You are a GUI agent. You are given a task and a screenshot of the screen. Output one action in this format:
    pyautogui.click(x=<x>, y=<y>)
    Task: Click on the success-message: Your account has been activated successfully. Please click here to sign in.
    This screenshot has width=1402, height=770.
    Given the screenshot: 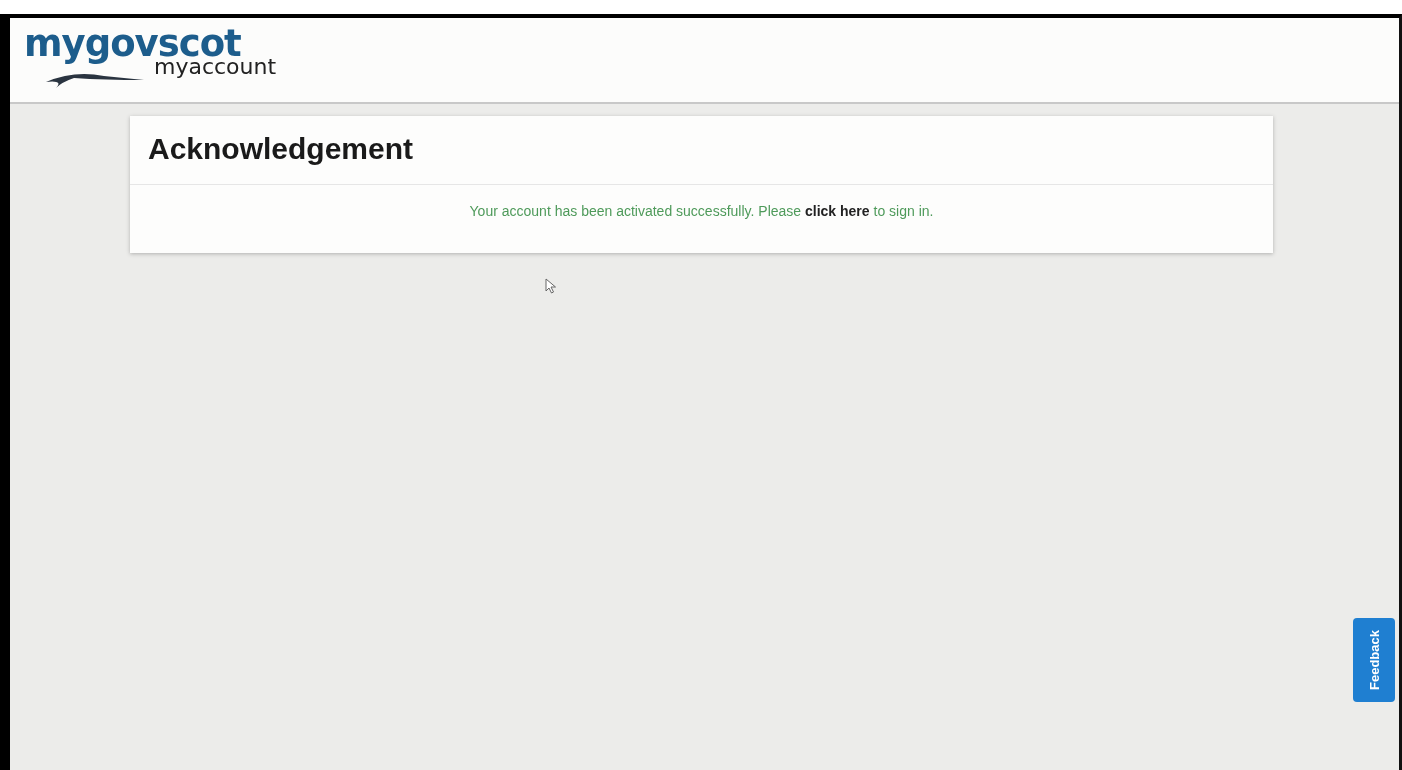 What is the action you would take?
    pyautogui.click(x=701, y=211)
    